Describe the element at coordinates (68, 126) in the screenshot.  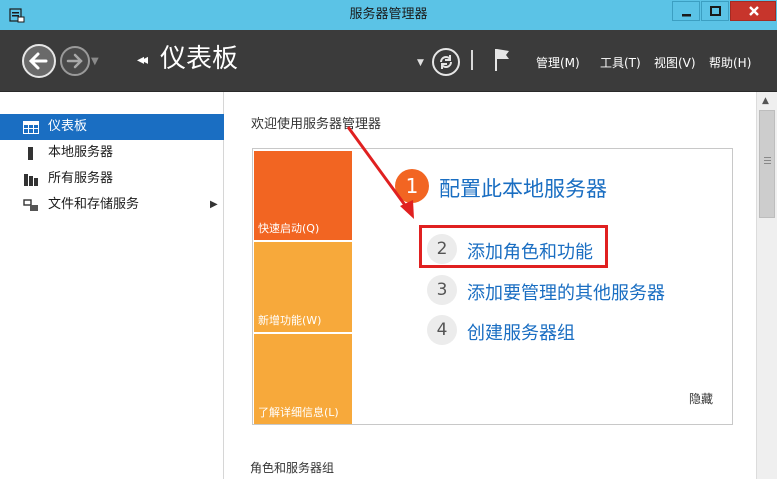
I see `sidebar-item-label: 仪表板` at that location.